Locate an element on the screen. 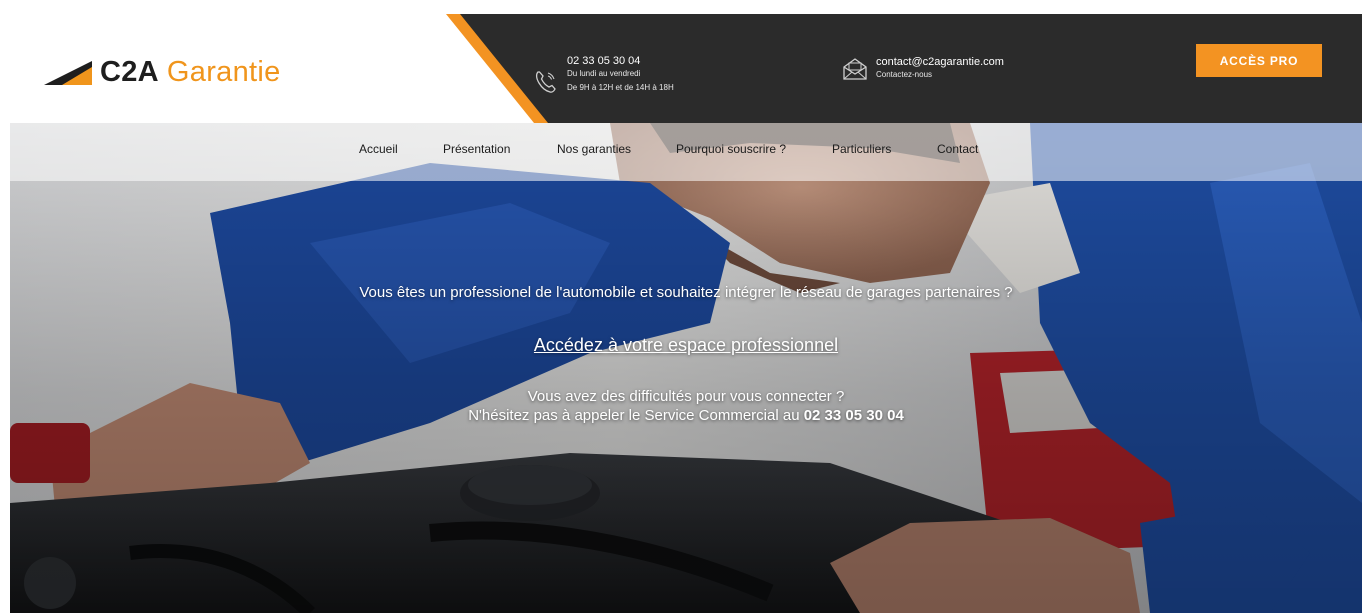 The height and width of the screenshot is (613, 1362). logo-name-part1: C2A is located at coordinates (129, 71).